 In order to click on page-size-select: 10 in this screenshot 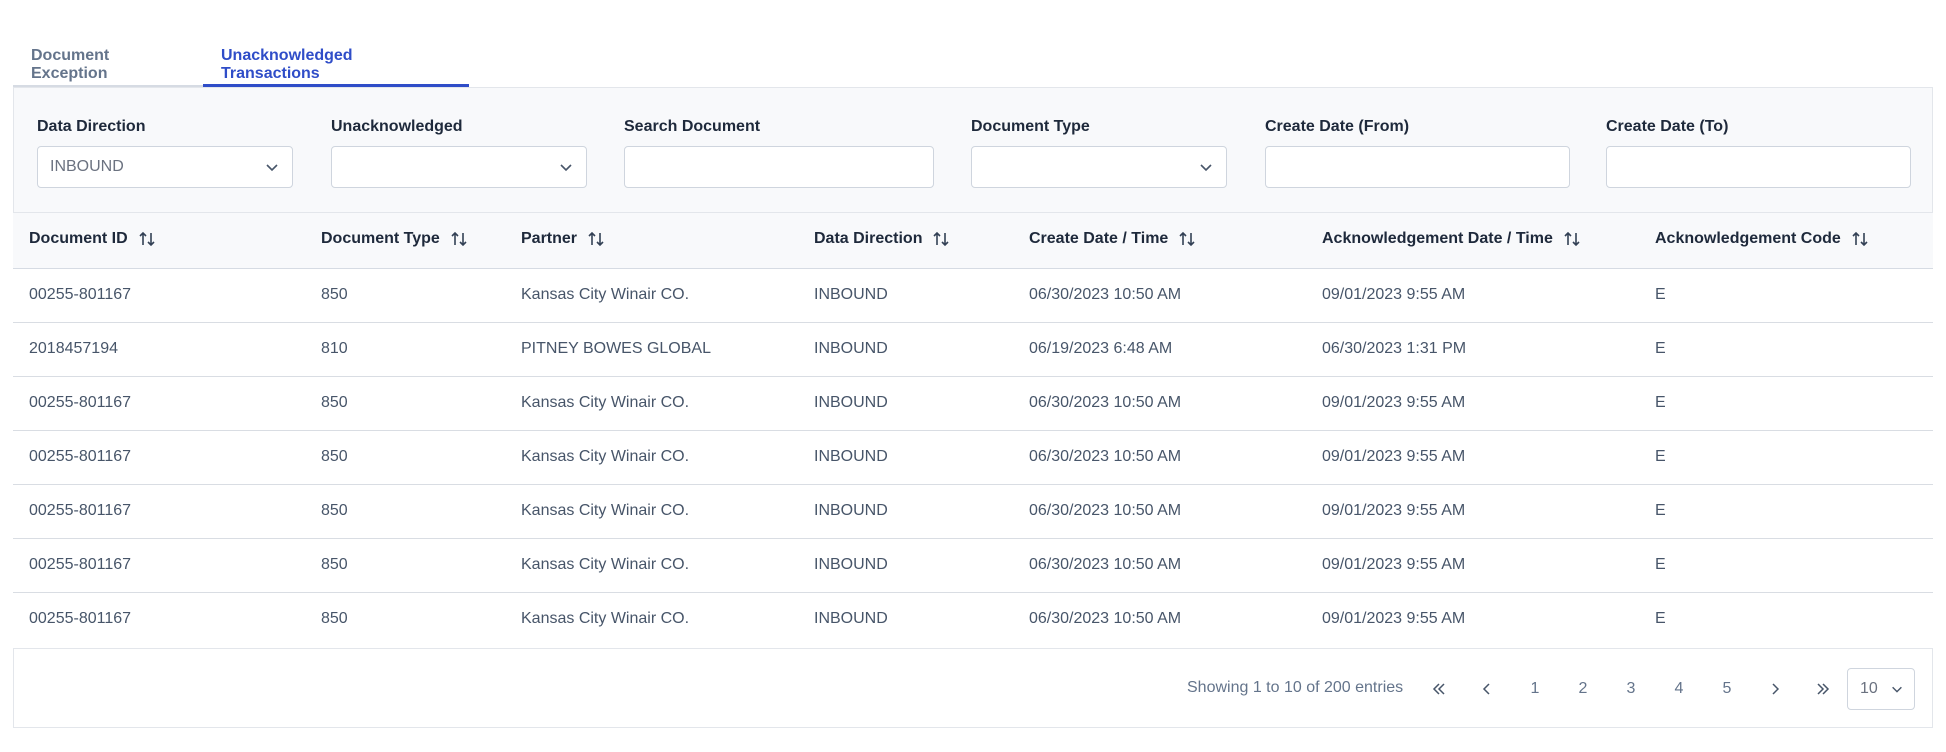, I will do `click(1881, 689)`.